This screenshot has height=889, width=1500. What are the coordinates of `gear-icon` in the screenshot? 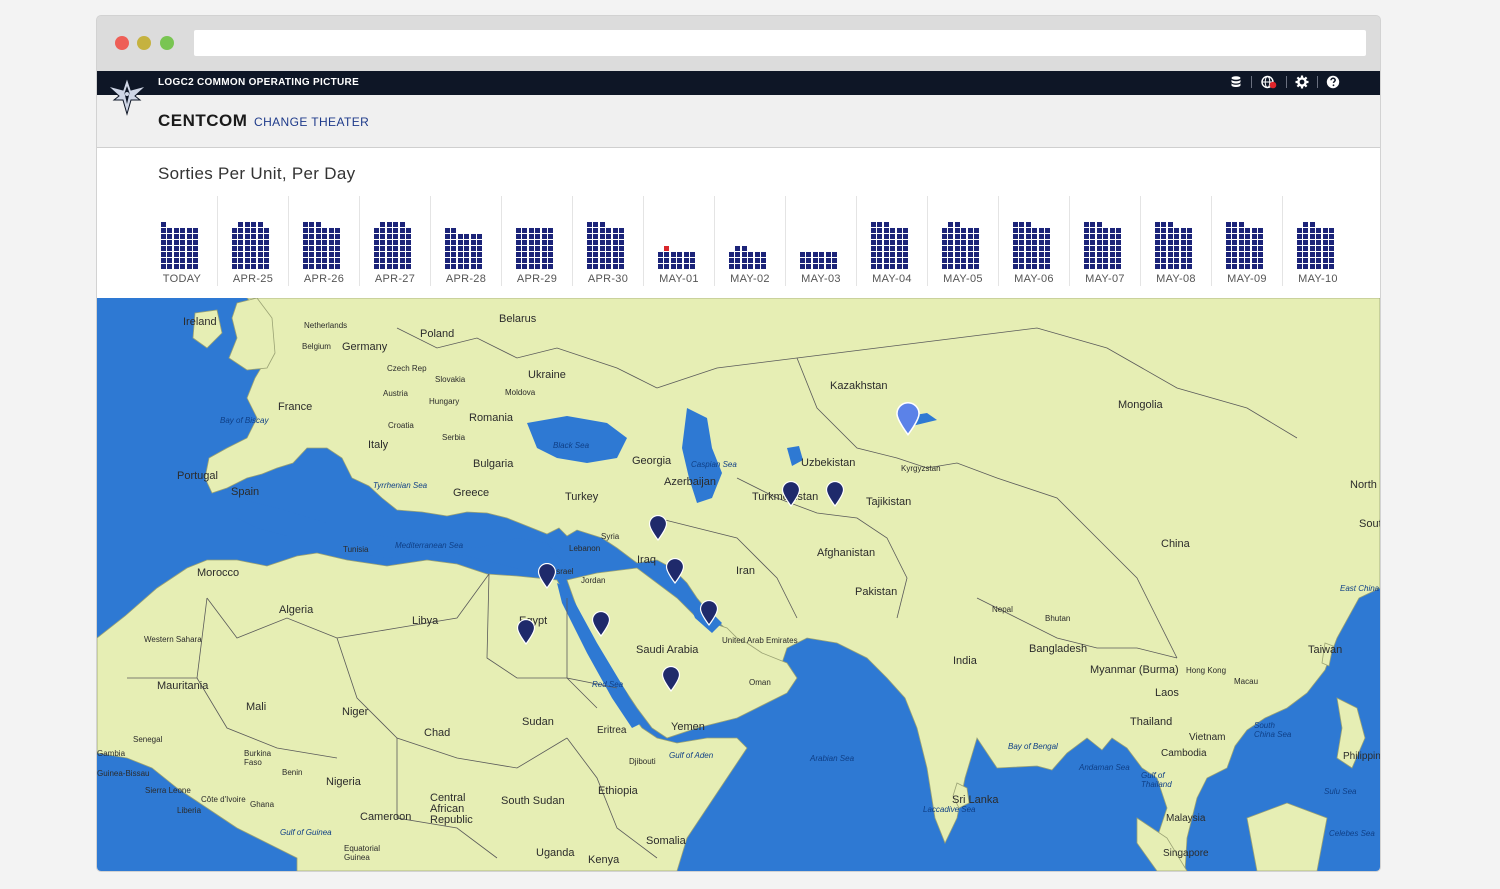 It's located at (1302, 82).